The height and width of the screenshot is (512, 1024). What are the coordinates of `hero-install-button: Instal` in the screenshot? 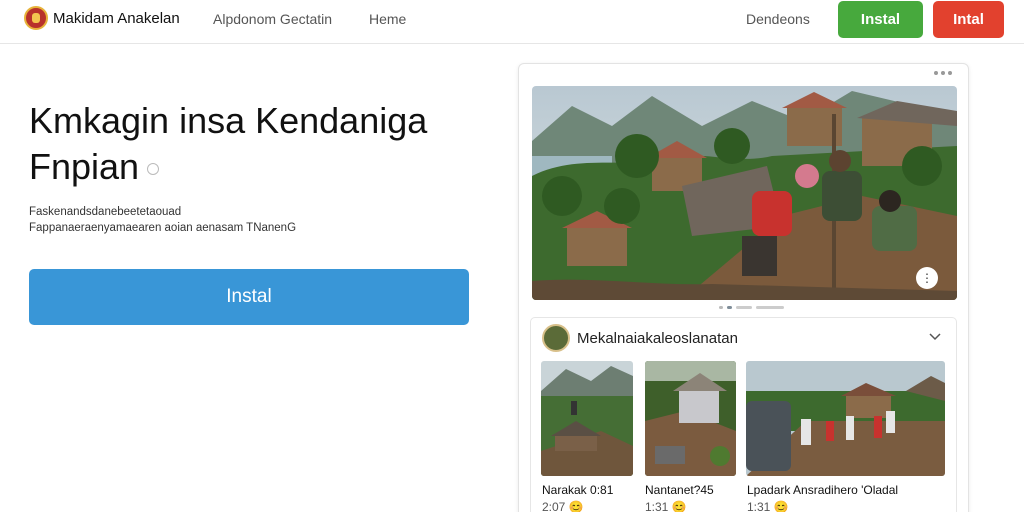 It's located at (249, 297).